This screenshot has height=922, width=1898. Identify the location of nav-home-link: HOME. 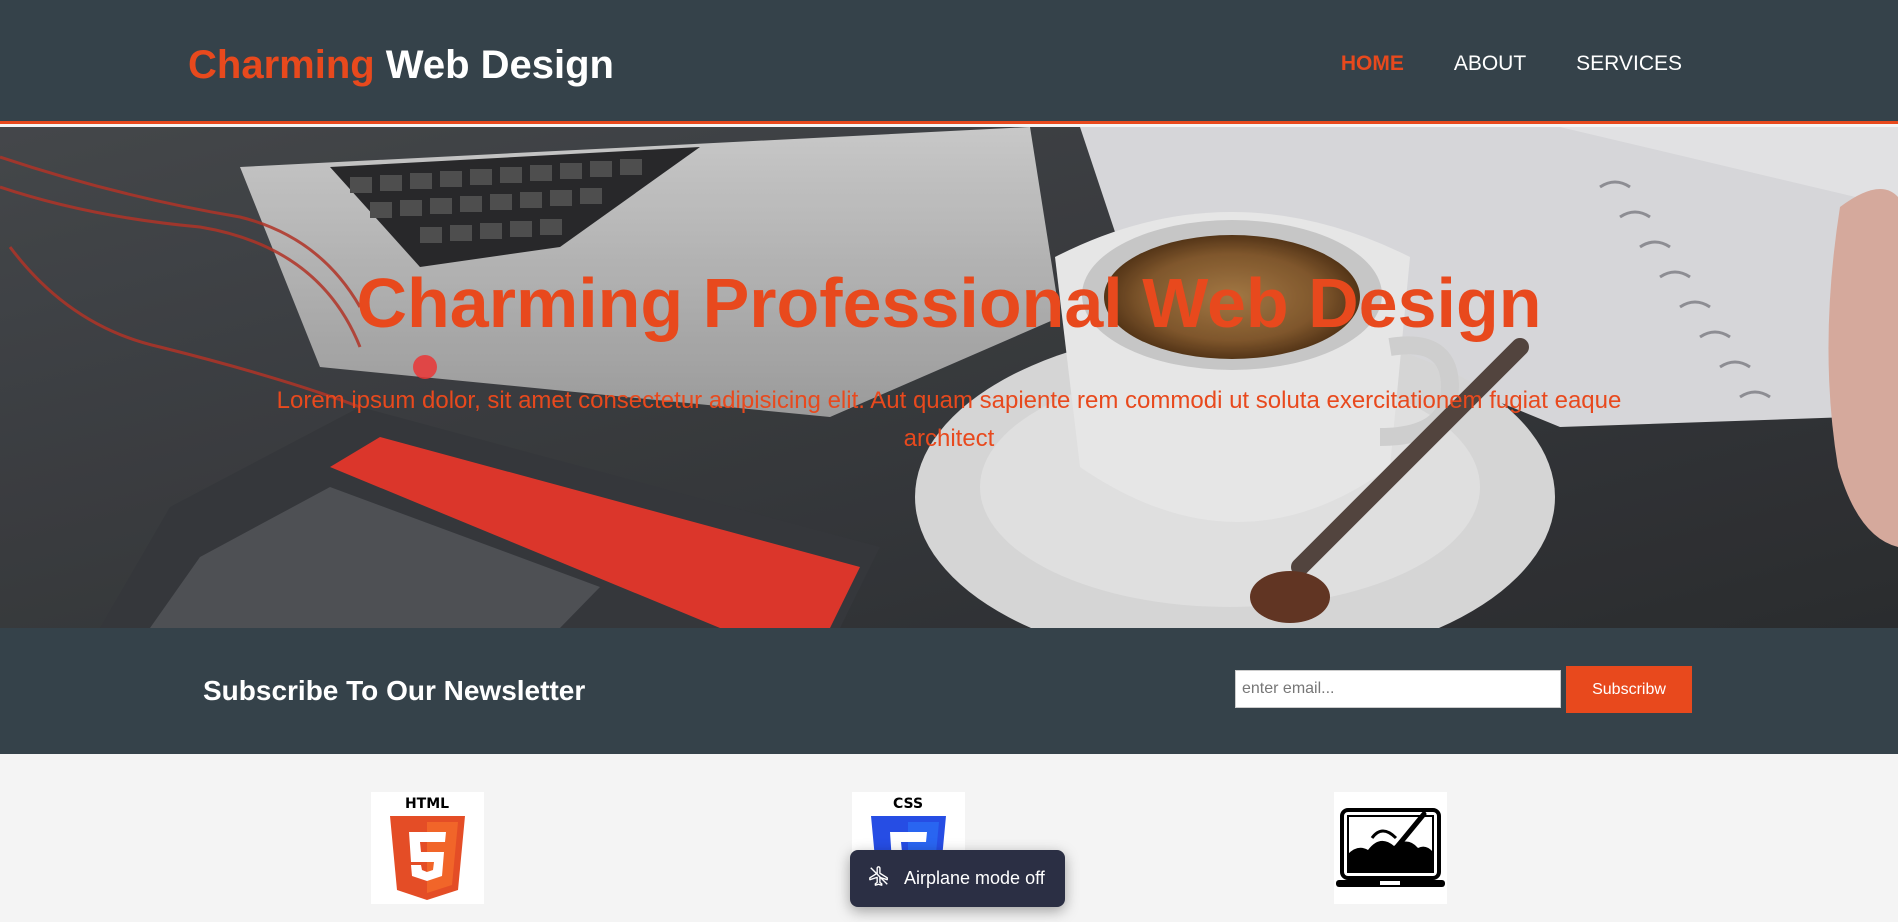
(1372, 64).